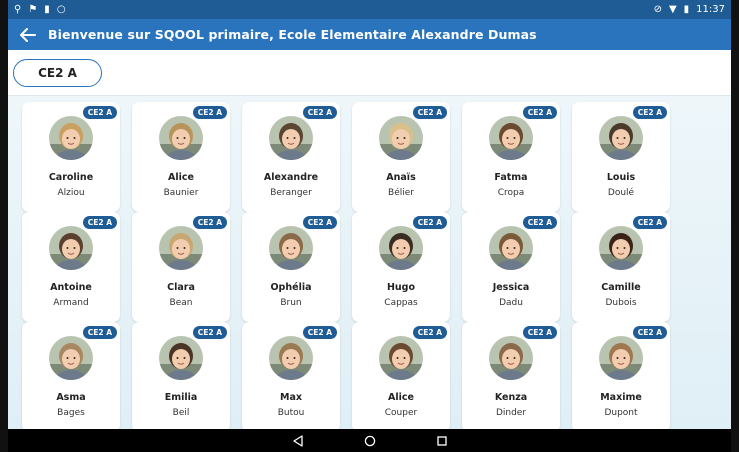 This screenshot has width=739, height=452. I want to click on student-card: CE2 A Caroline Alziou, so click(71, 157).